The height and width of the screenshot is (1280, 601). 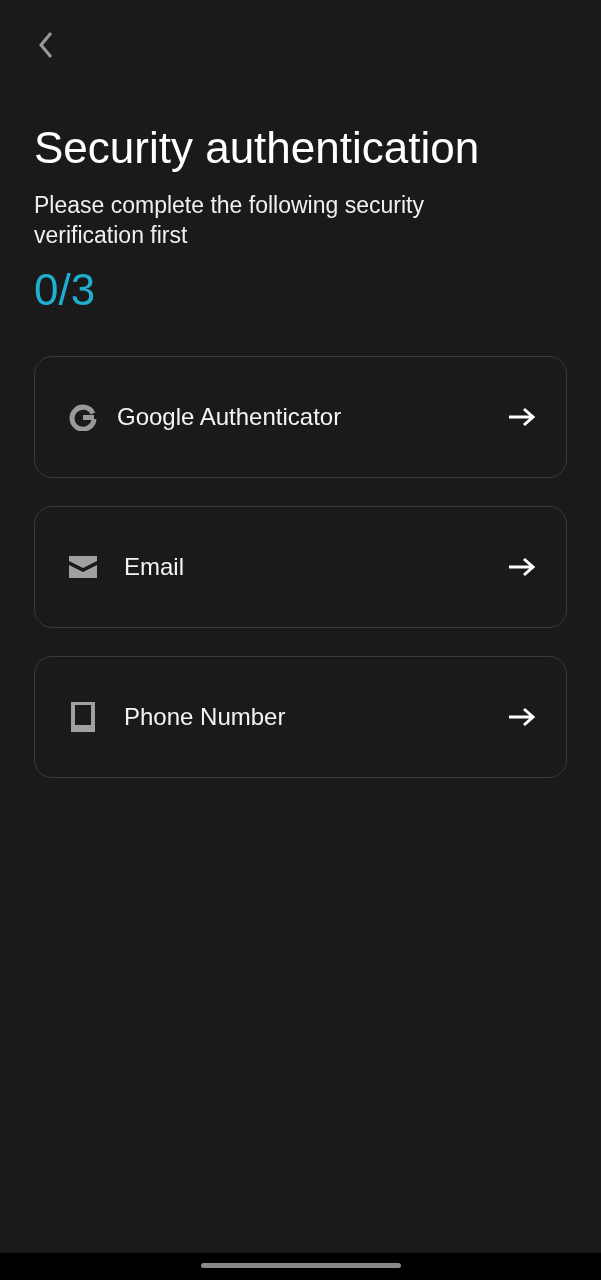 What do you see at coordinates (83, 417) in the screenshot?
I see `g-logo-icon` at bounding box center [83, 417].